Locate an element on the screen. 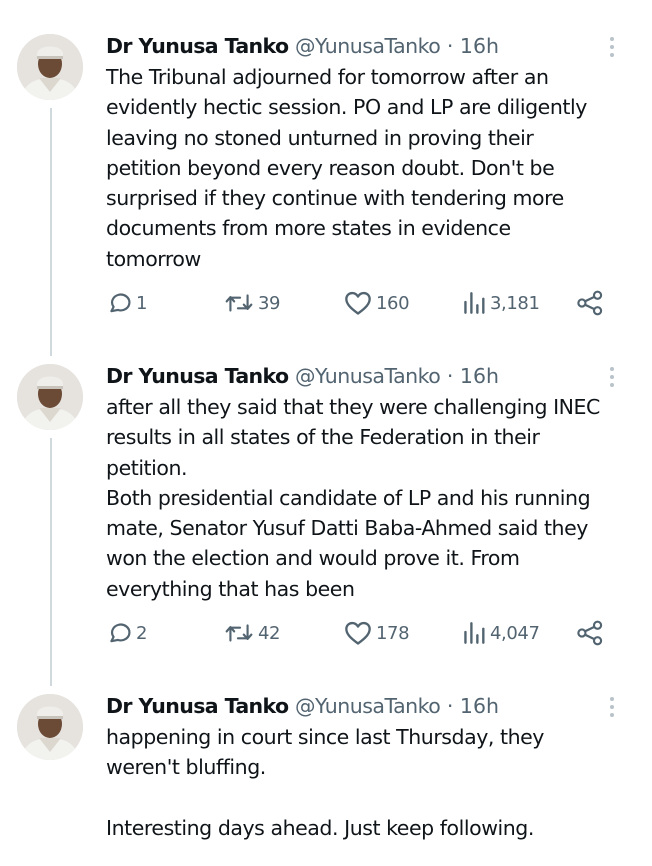 The width and height of the screenshot is (652, 866). reply-button: 2 is located at coordinates (126, 633).